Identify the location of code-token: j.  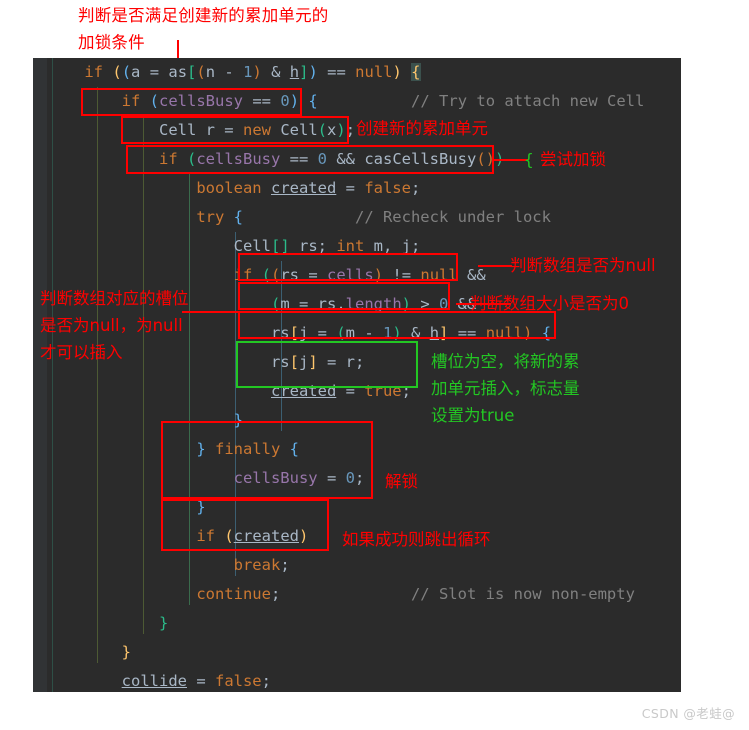
(303, 362).